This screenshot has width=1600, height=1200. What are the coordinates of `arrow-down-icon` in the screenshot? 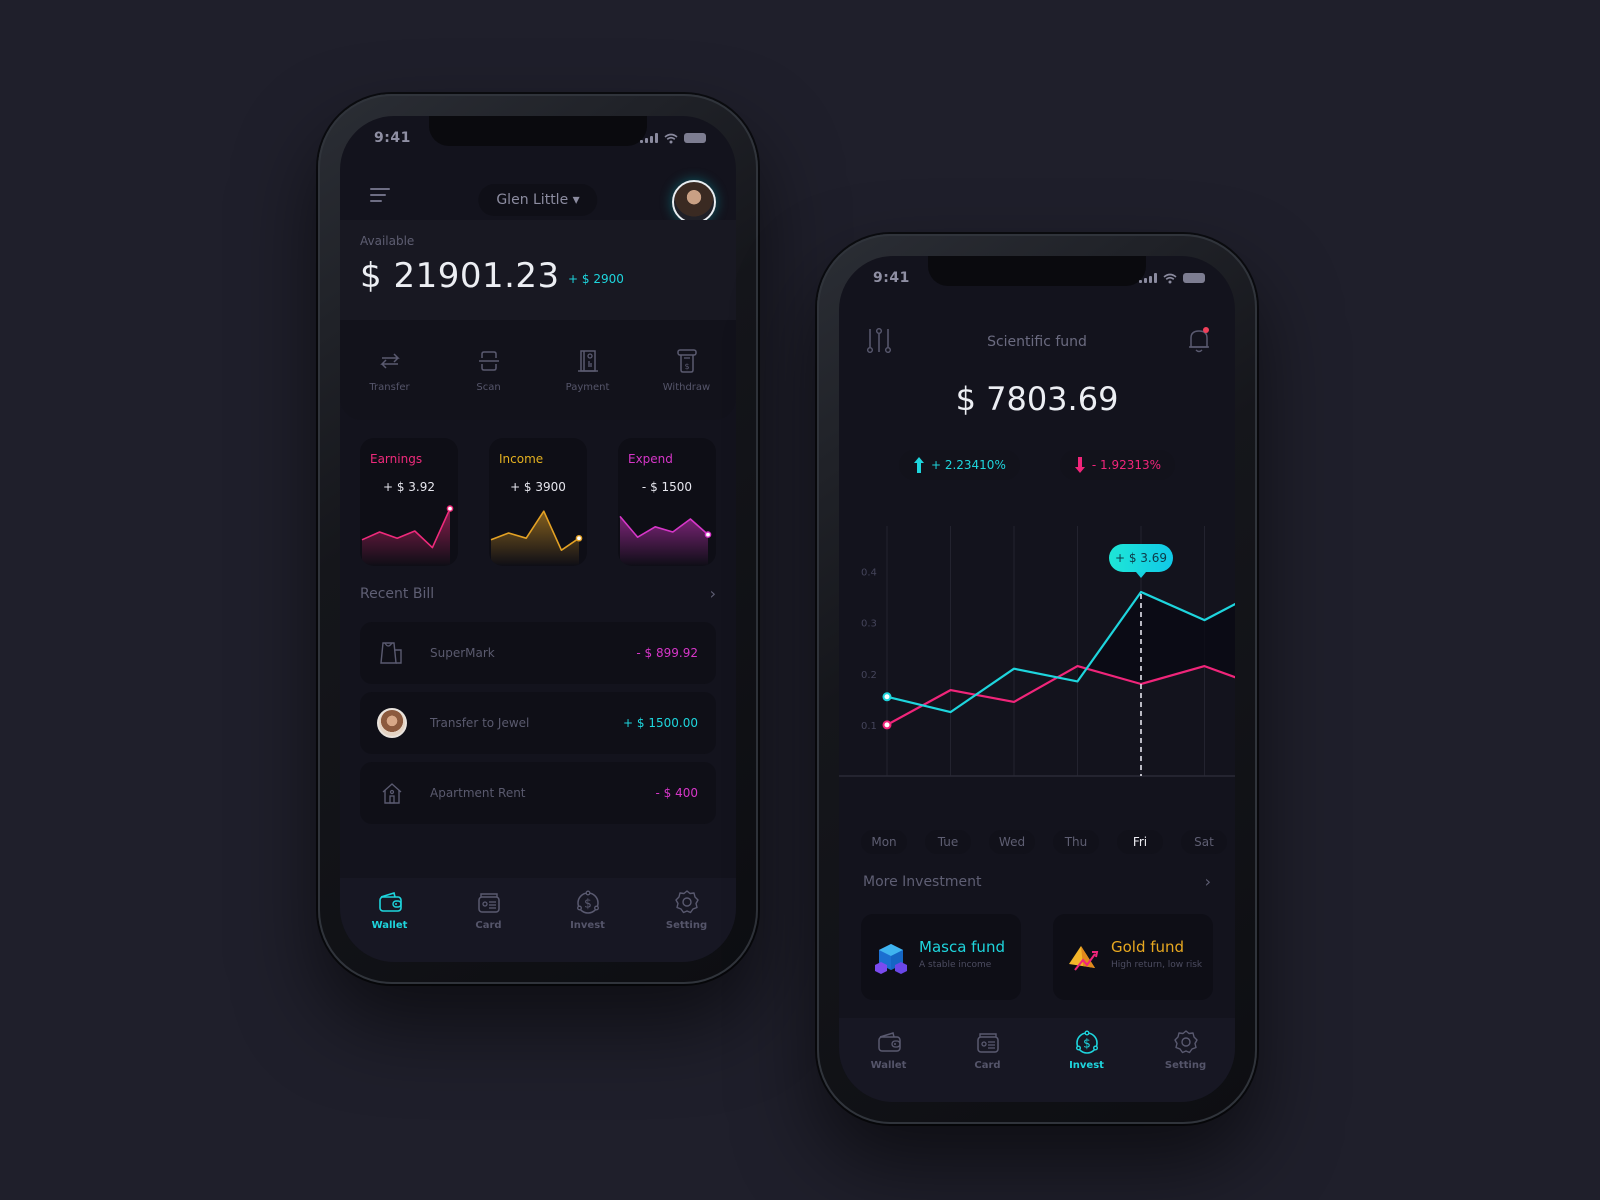 It's located at (1079, 465).